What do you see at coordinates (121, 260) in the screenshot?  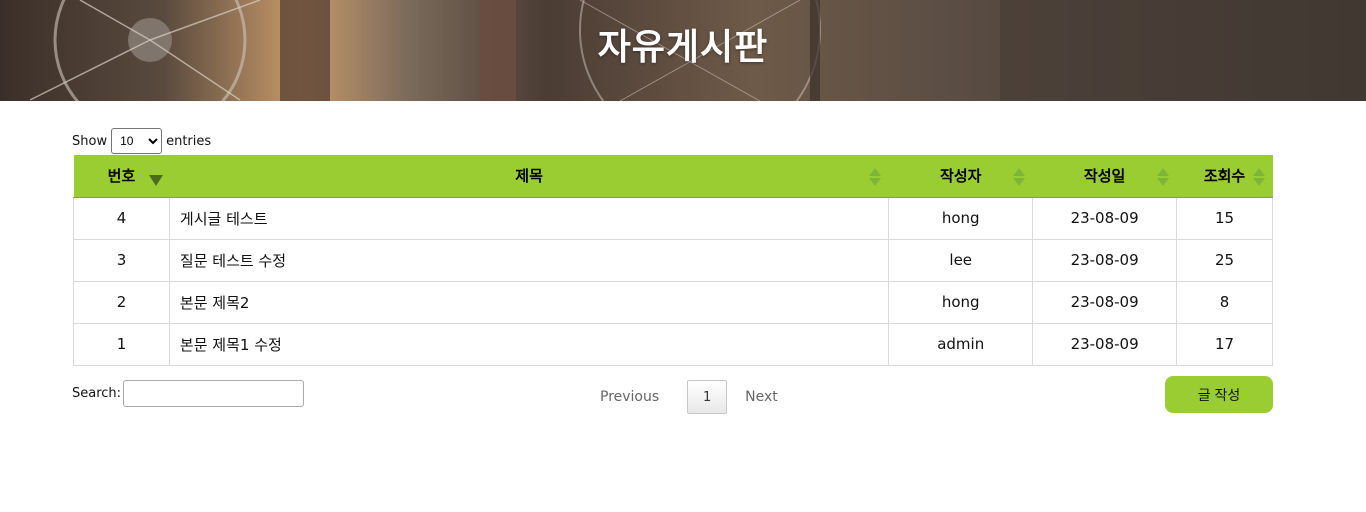 I see `post-number: 3` at bounding box center [121, 260].